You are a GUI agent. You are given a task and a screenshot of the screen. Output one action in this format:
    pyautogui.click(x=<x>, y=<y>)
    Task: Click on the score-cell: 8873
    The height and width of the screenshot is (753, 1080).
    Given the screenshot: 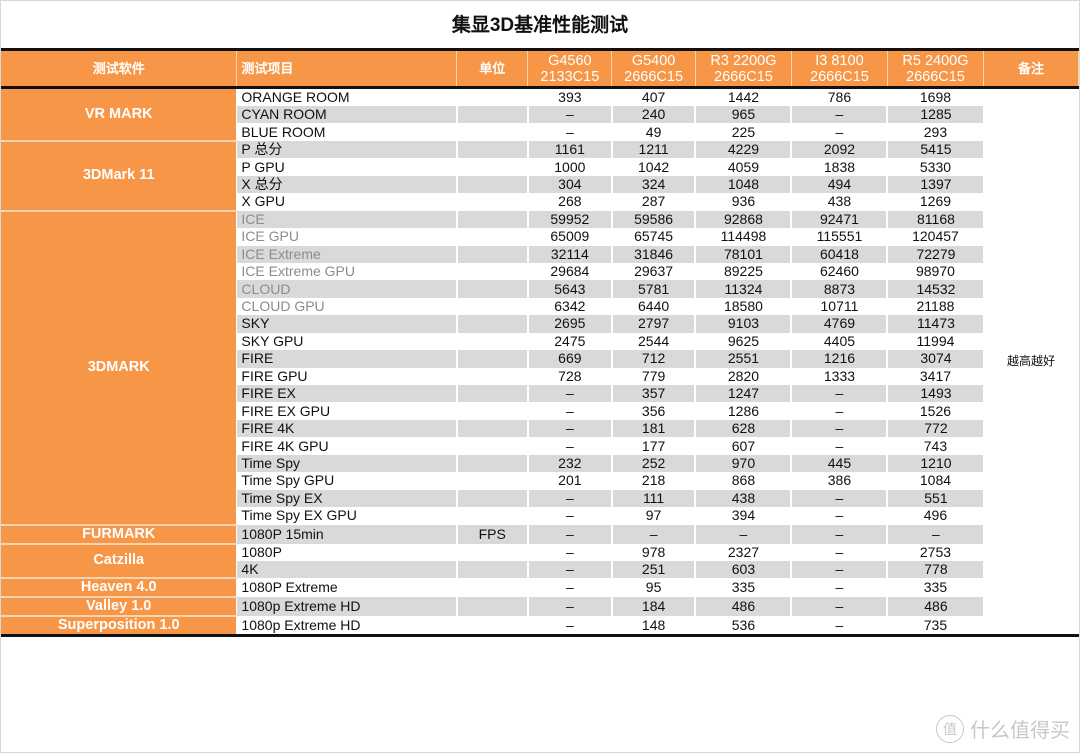 What is the action you would take?
    pyautogui.click(x=839, y=289)
    